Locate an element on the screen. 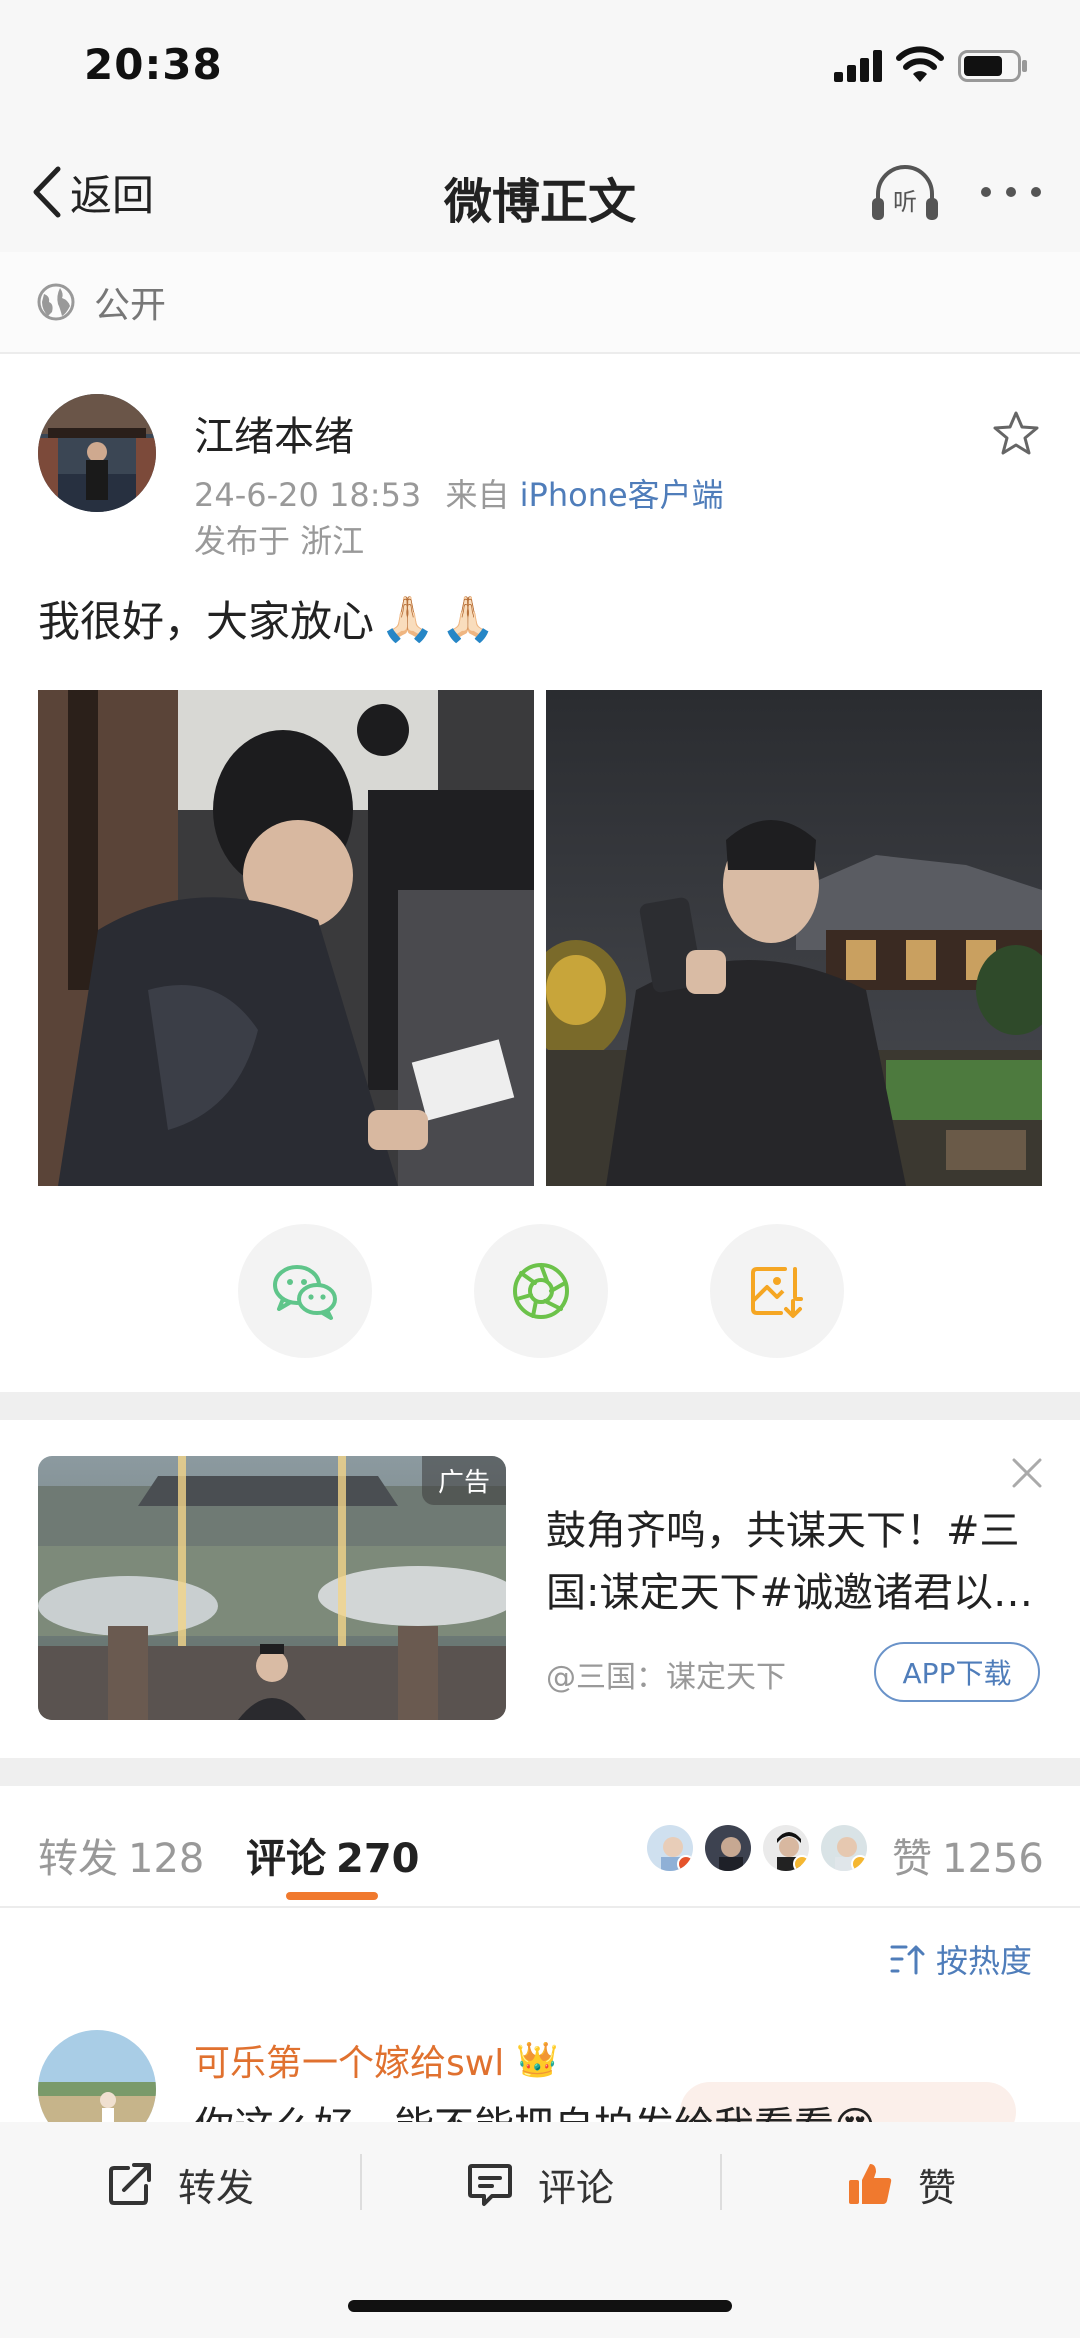 This screenshot has width=1080, height=2338. comment-icon is located at coordinates (490, 2185).